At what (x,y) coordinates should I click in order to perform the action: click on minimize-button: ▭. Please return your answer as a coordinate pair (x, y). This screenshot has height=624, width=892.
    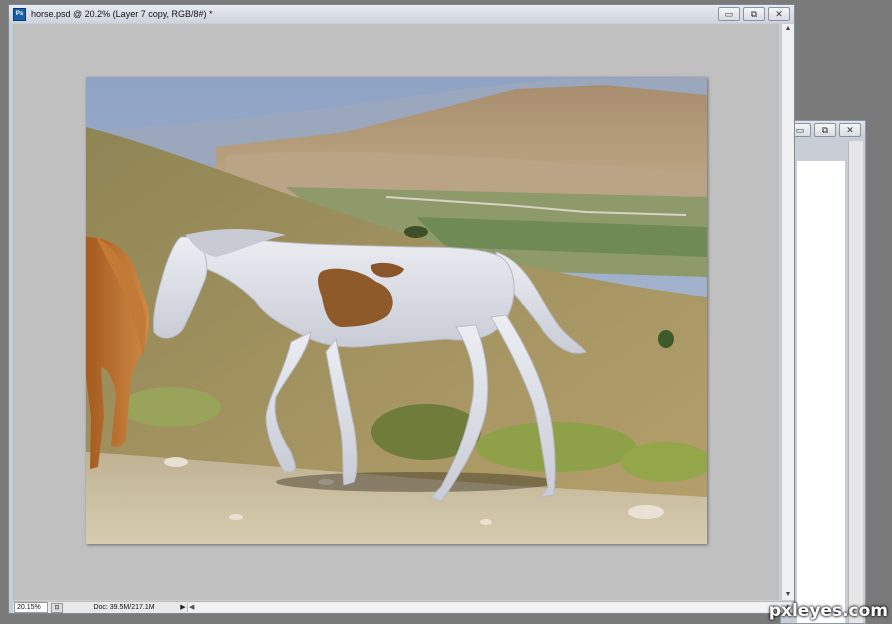
    Looking at the image, I should click on (729, 14).